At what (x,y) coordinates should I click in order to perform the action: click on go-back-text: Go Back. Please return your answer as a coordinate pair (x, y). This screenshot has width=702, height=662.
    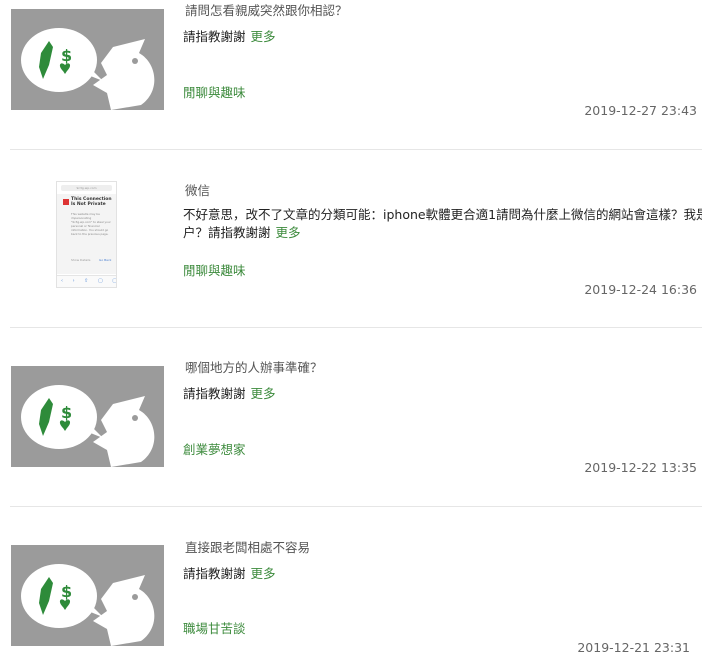
    Looking at the image, I should click on (105, 260).